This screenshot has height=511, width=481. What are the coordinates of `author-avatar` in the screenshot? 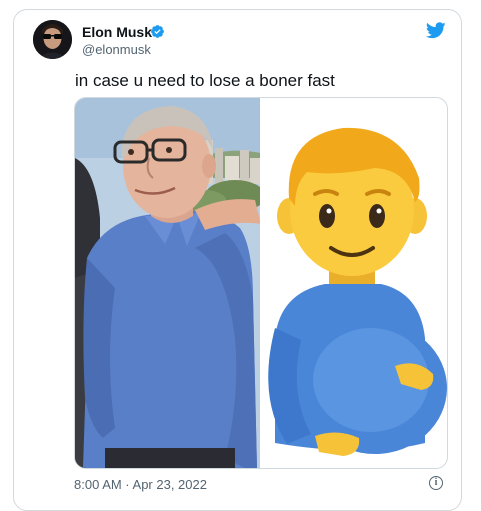 It's located at (52, 39).